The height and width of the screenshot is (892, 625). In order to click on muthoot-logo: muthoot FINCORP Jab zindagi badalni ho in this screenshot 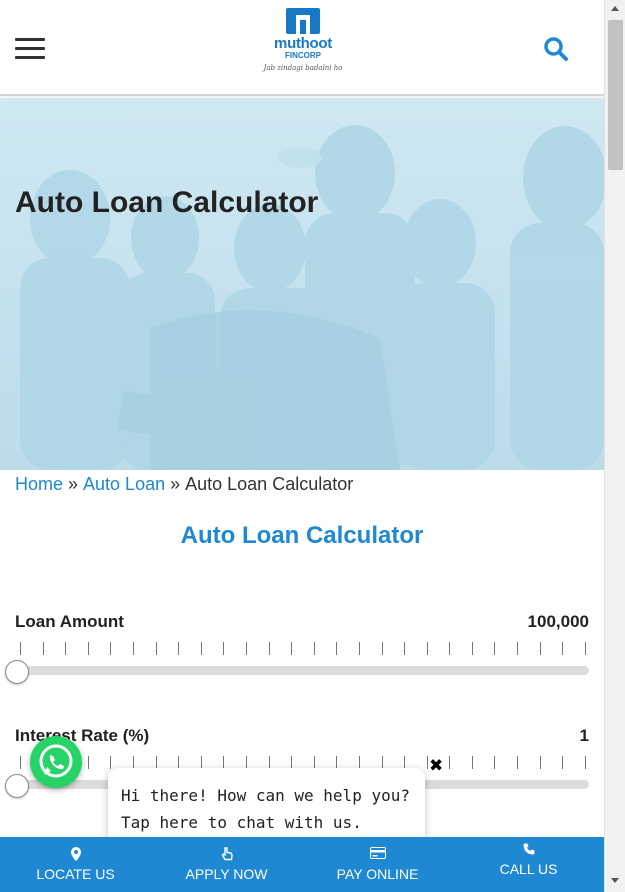, I will do `click(303, 43)`.